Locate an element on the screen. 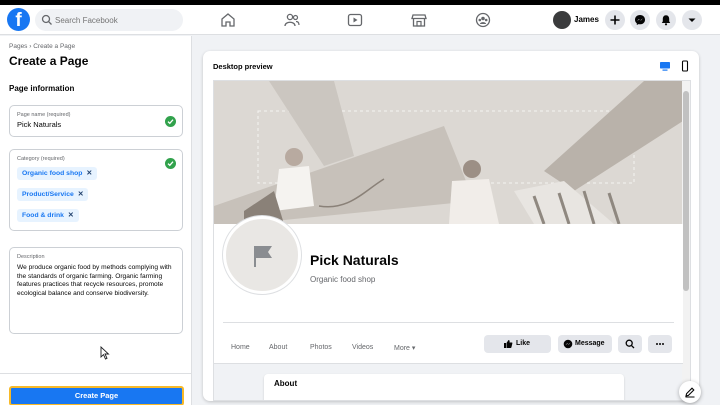  chevron-down-icon is located at coordinates (692, 20).